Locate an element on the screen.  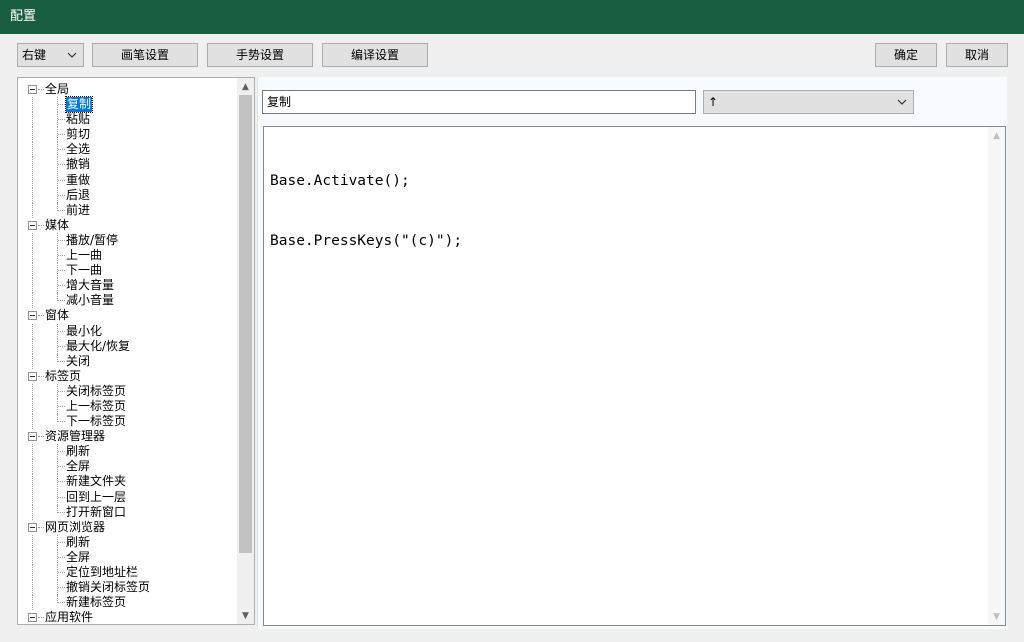
tree-item-label: 关闭标签页 is located at coordinates (96, 390).